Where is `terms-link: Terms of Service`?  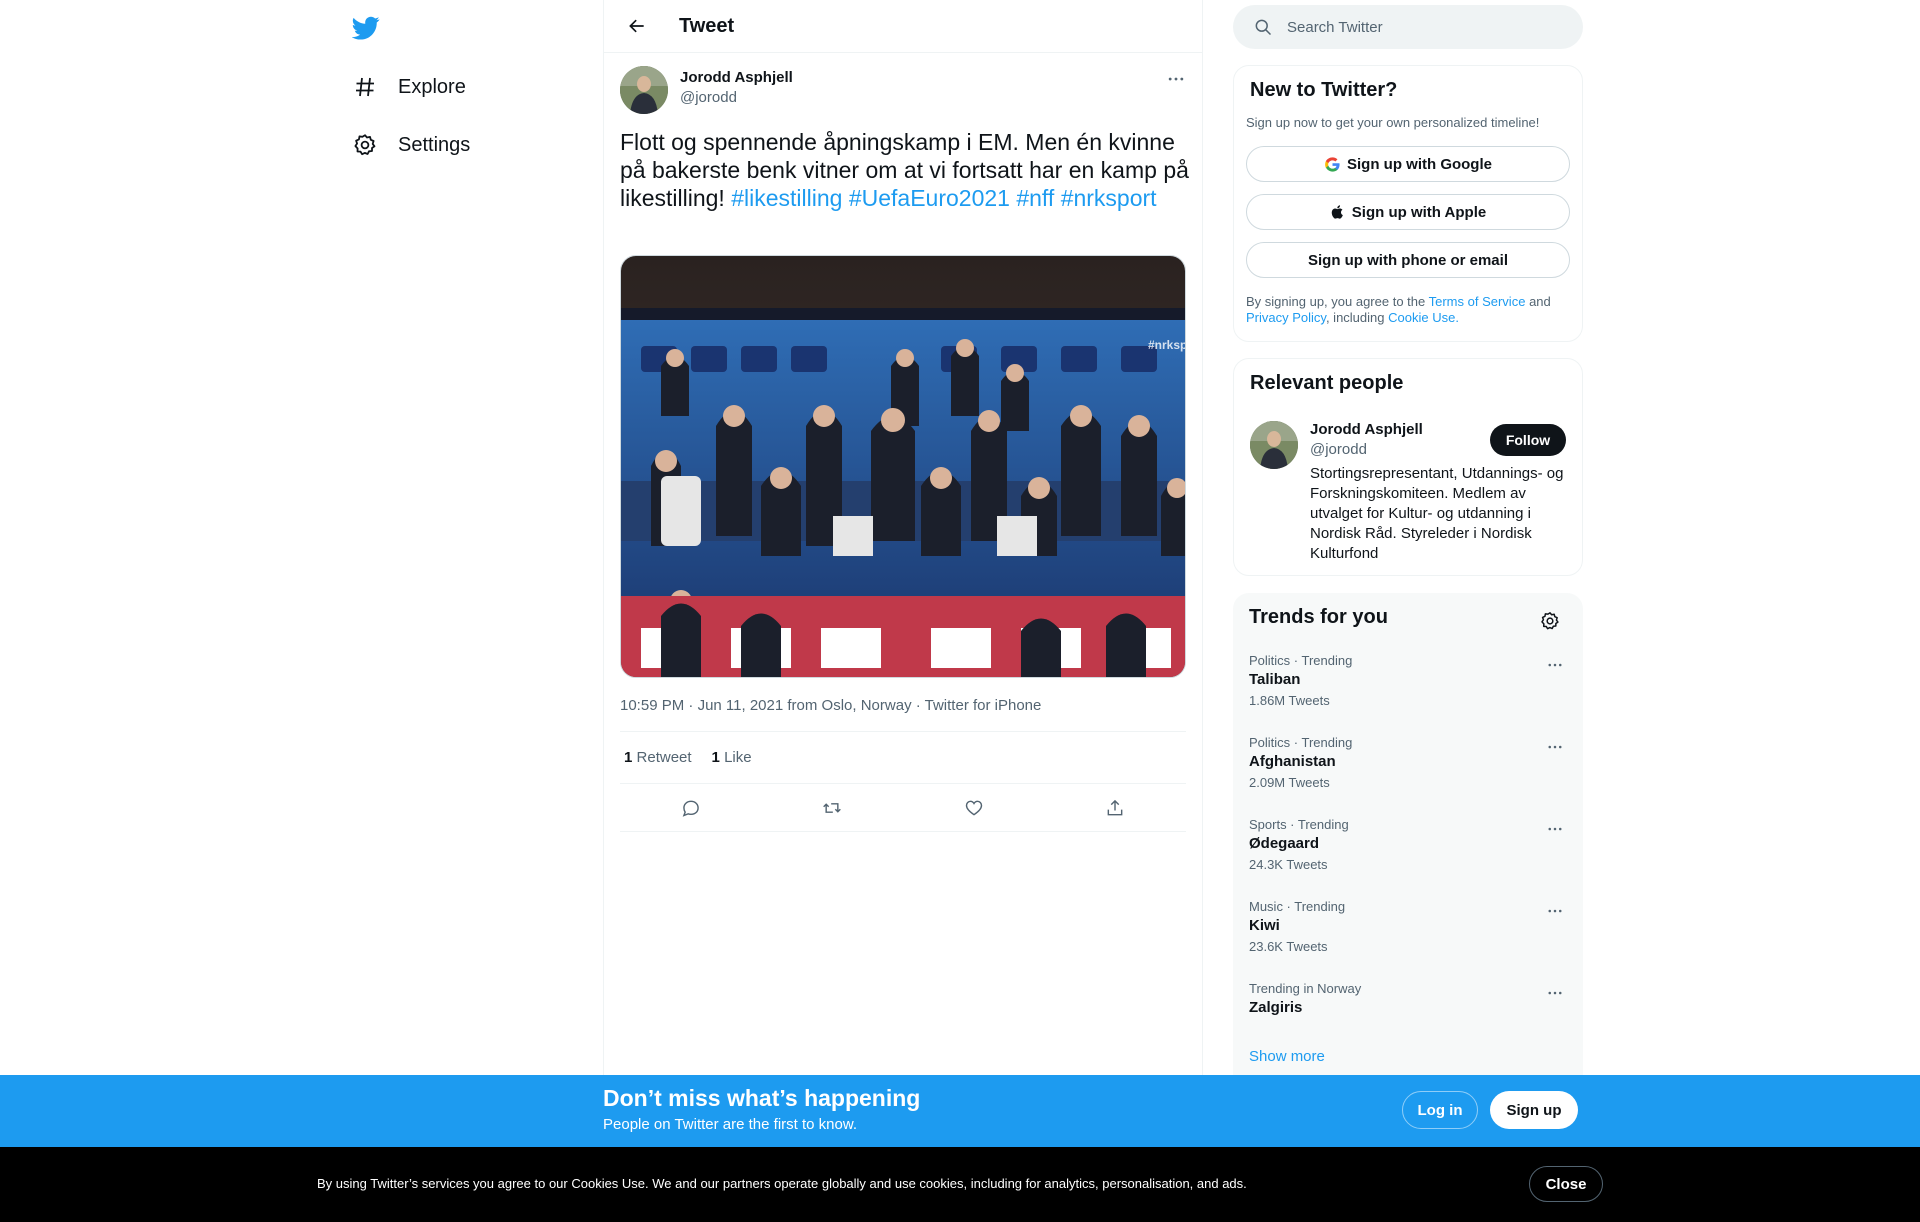
terms-link: Terms of Service is located at coordinates (1477, 301).